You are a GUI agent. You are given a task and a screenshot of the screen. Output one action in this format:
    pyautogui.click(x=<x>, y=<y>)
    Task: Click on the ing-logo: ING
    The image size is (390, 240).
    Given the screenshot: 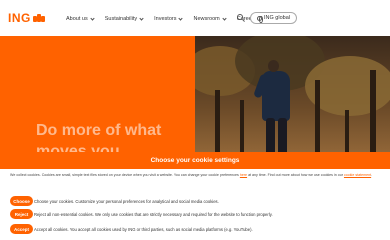 What is the action you would take?
    pyautogui.click(x=26, y=18)
    